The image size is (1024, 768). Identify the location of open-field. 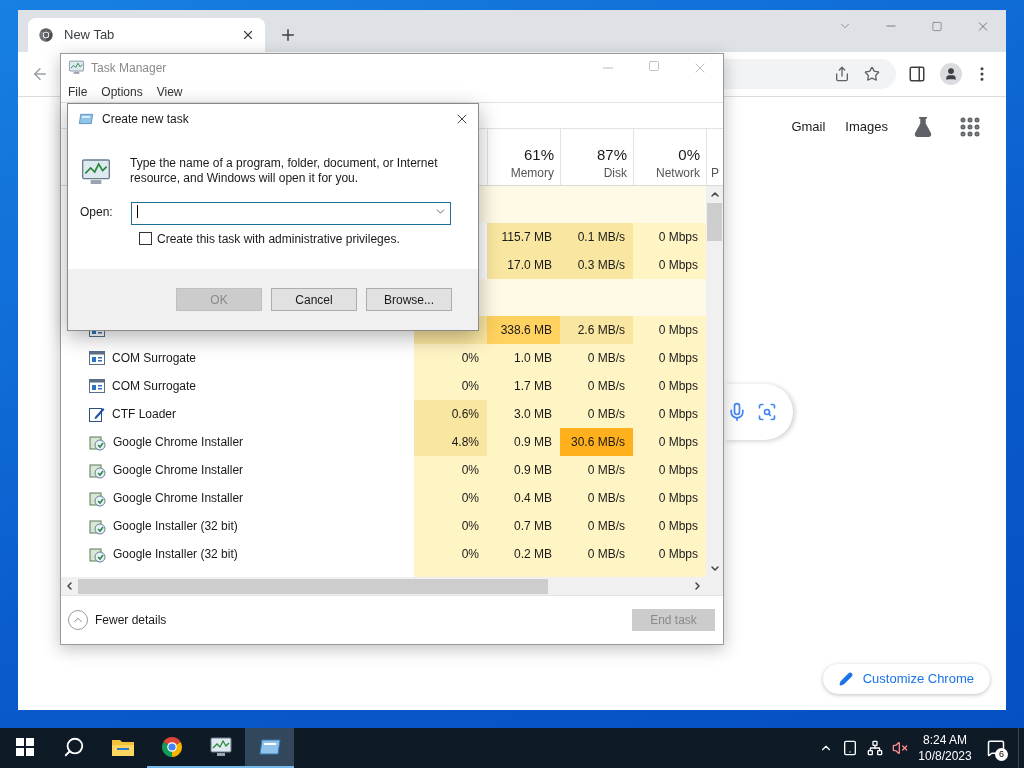
(291, 213).